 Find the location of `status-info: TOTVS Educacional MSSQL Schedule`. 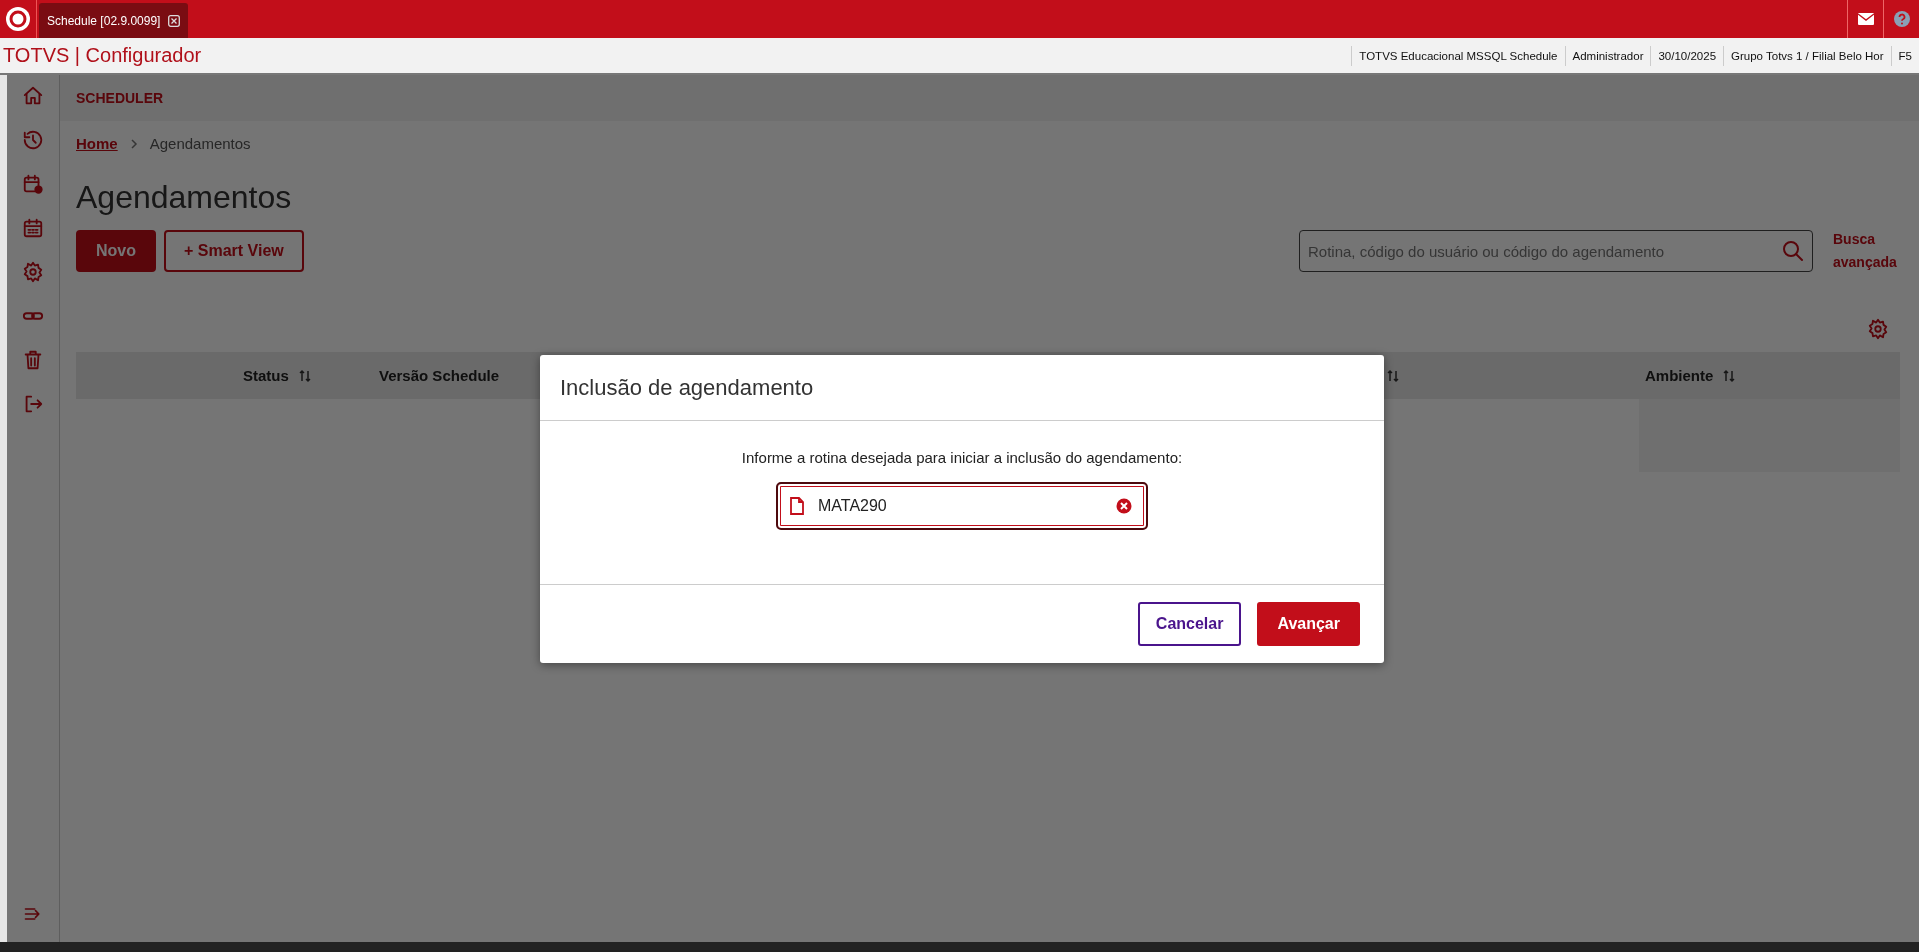

status-info: TOTVS Educacional MSSQL Schedule is located at coordinates (1458, 55).